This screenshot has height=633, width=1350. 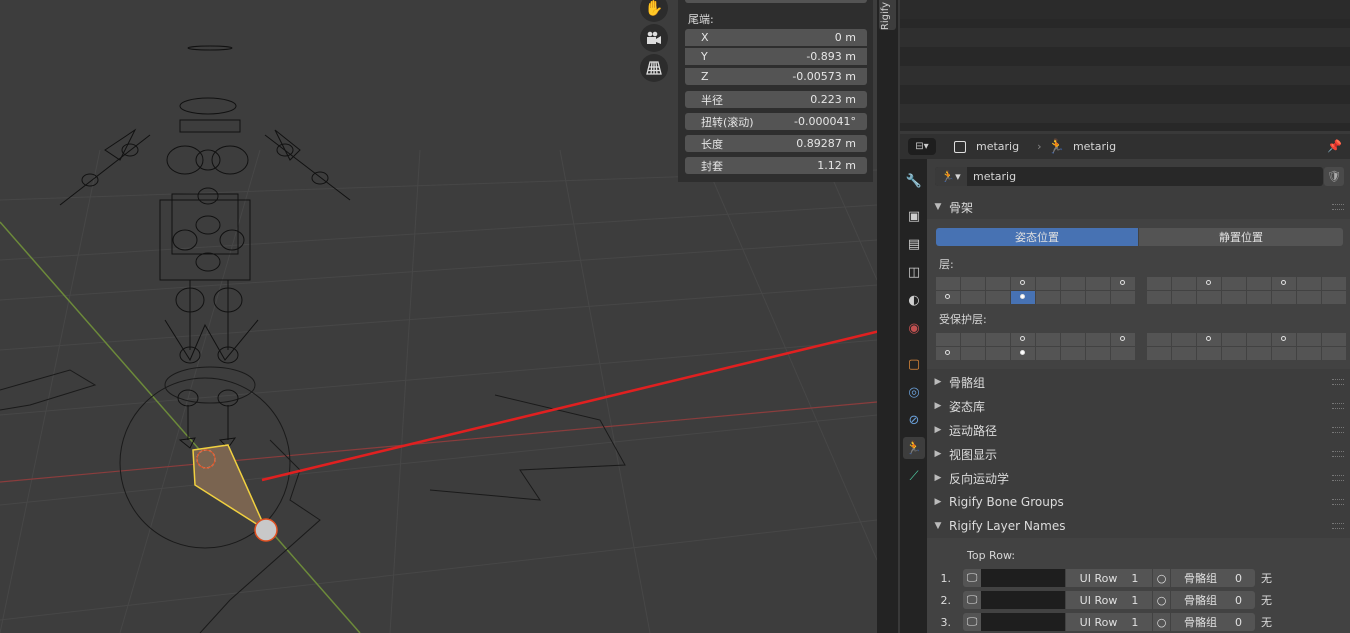 I want to click on view-layer-icon: ◫, so click(x=914, y=272).